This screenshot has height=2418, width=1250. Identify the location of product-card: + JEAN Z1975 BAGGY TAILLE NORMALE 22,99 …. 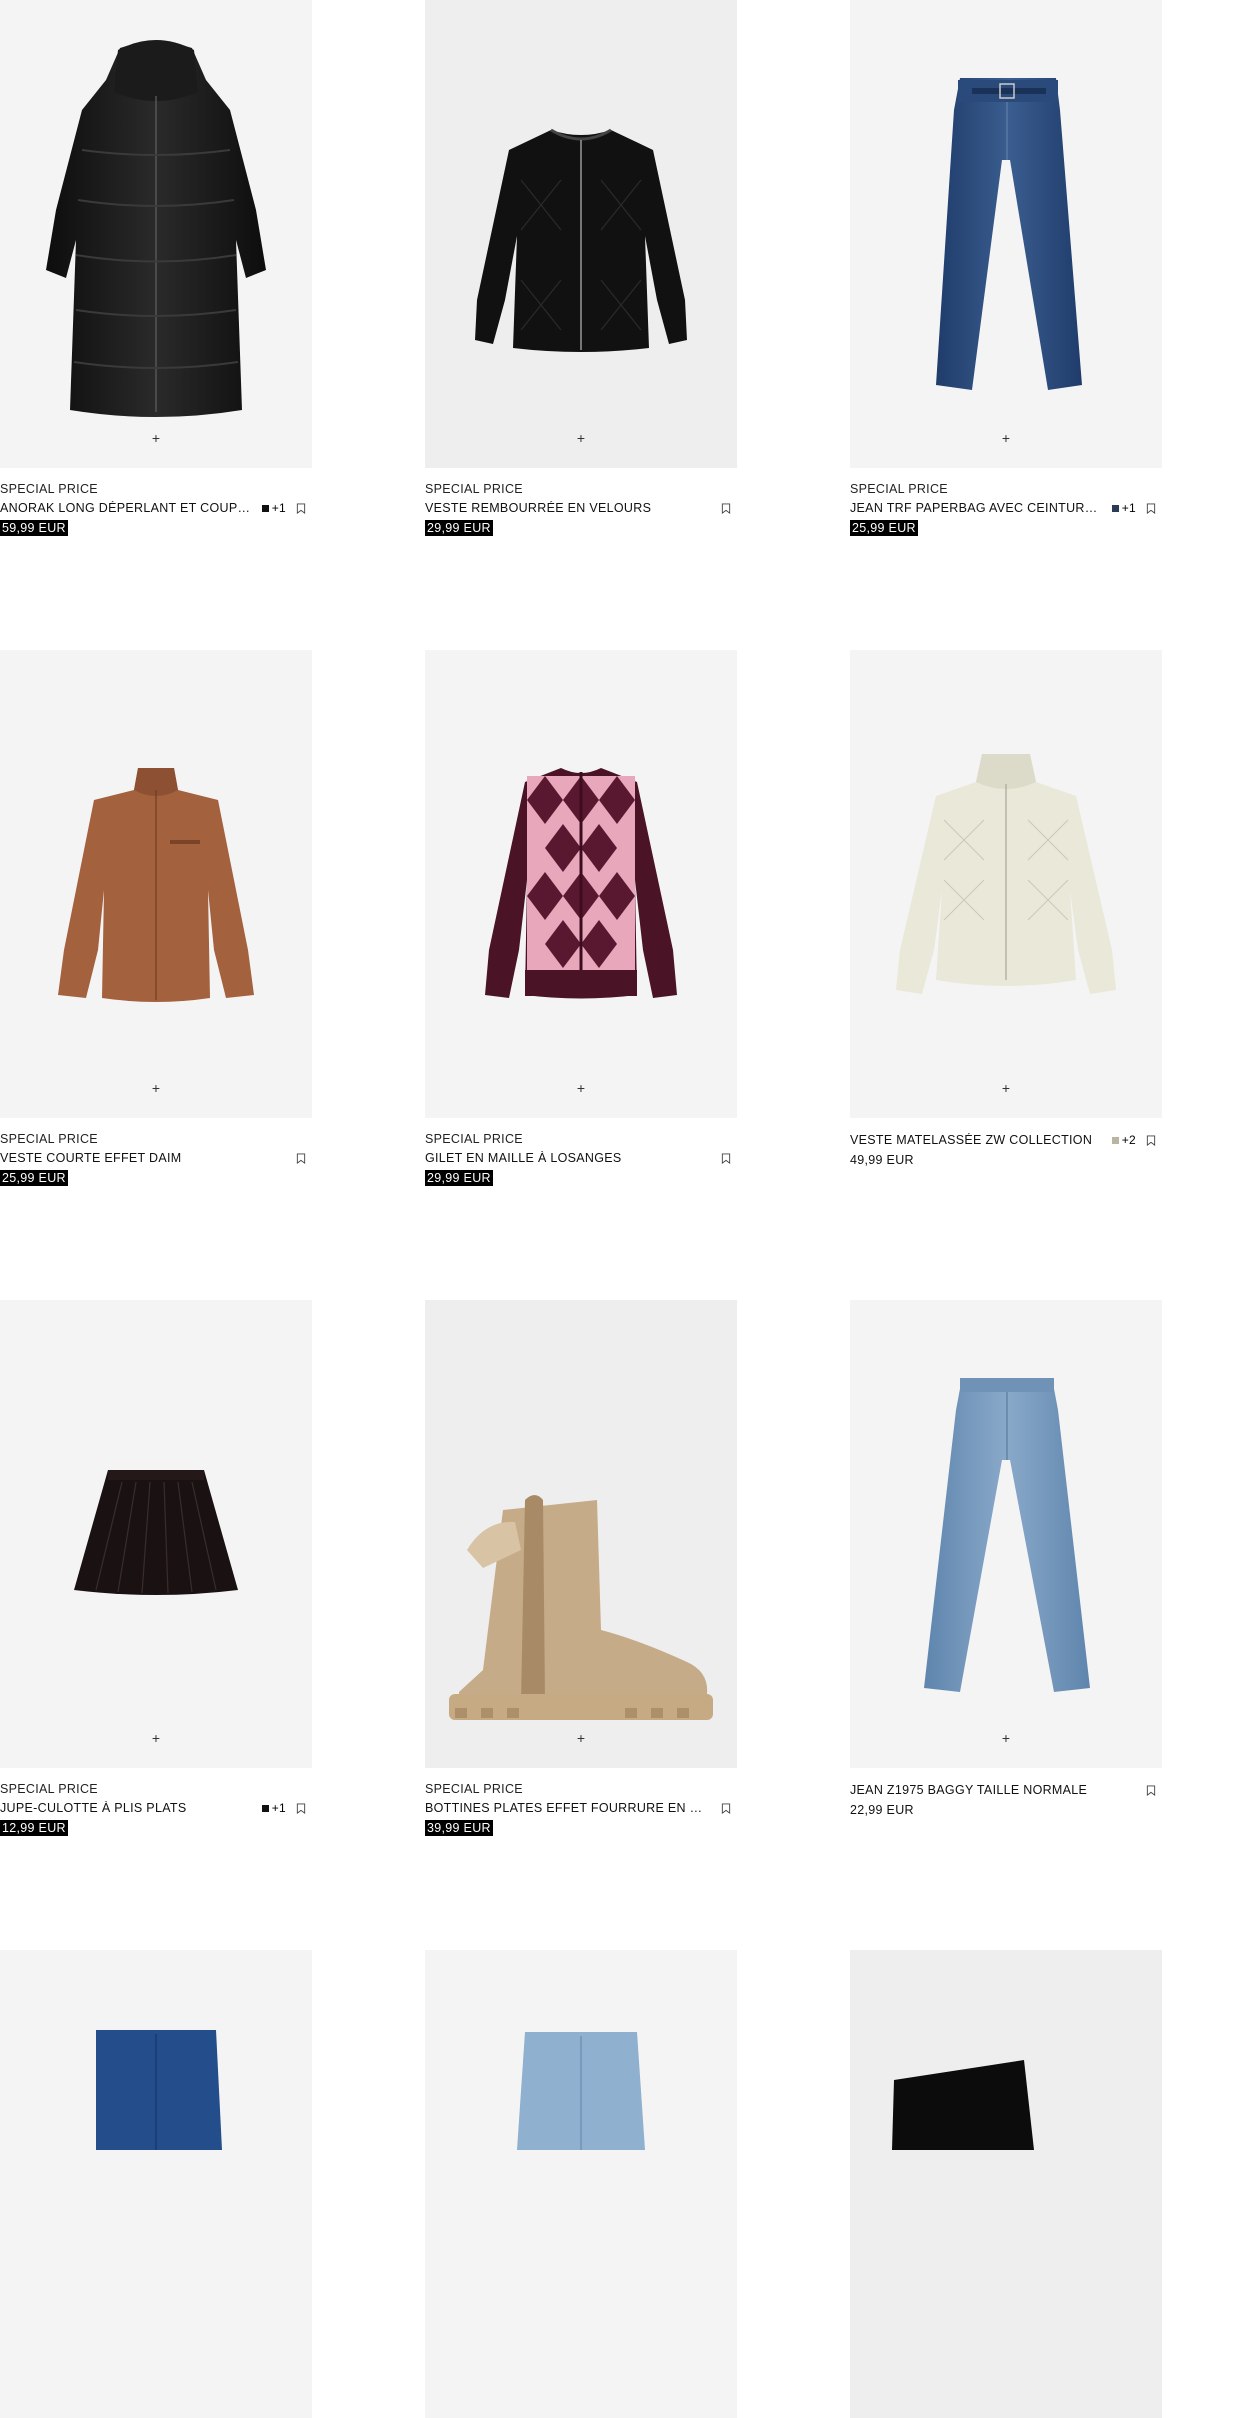
(1006, 1559).